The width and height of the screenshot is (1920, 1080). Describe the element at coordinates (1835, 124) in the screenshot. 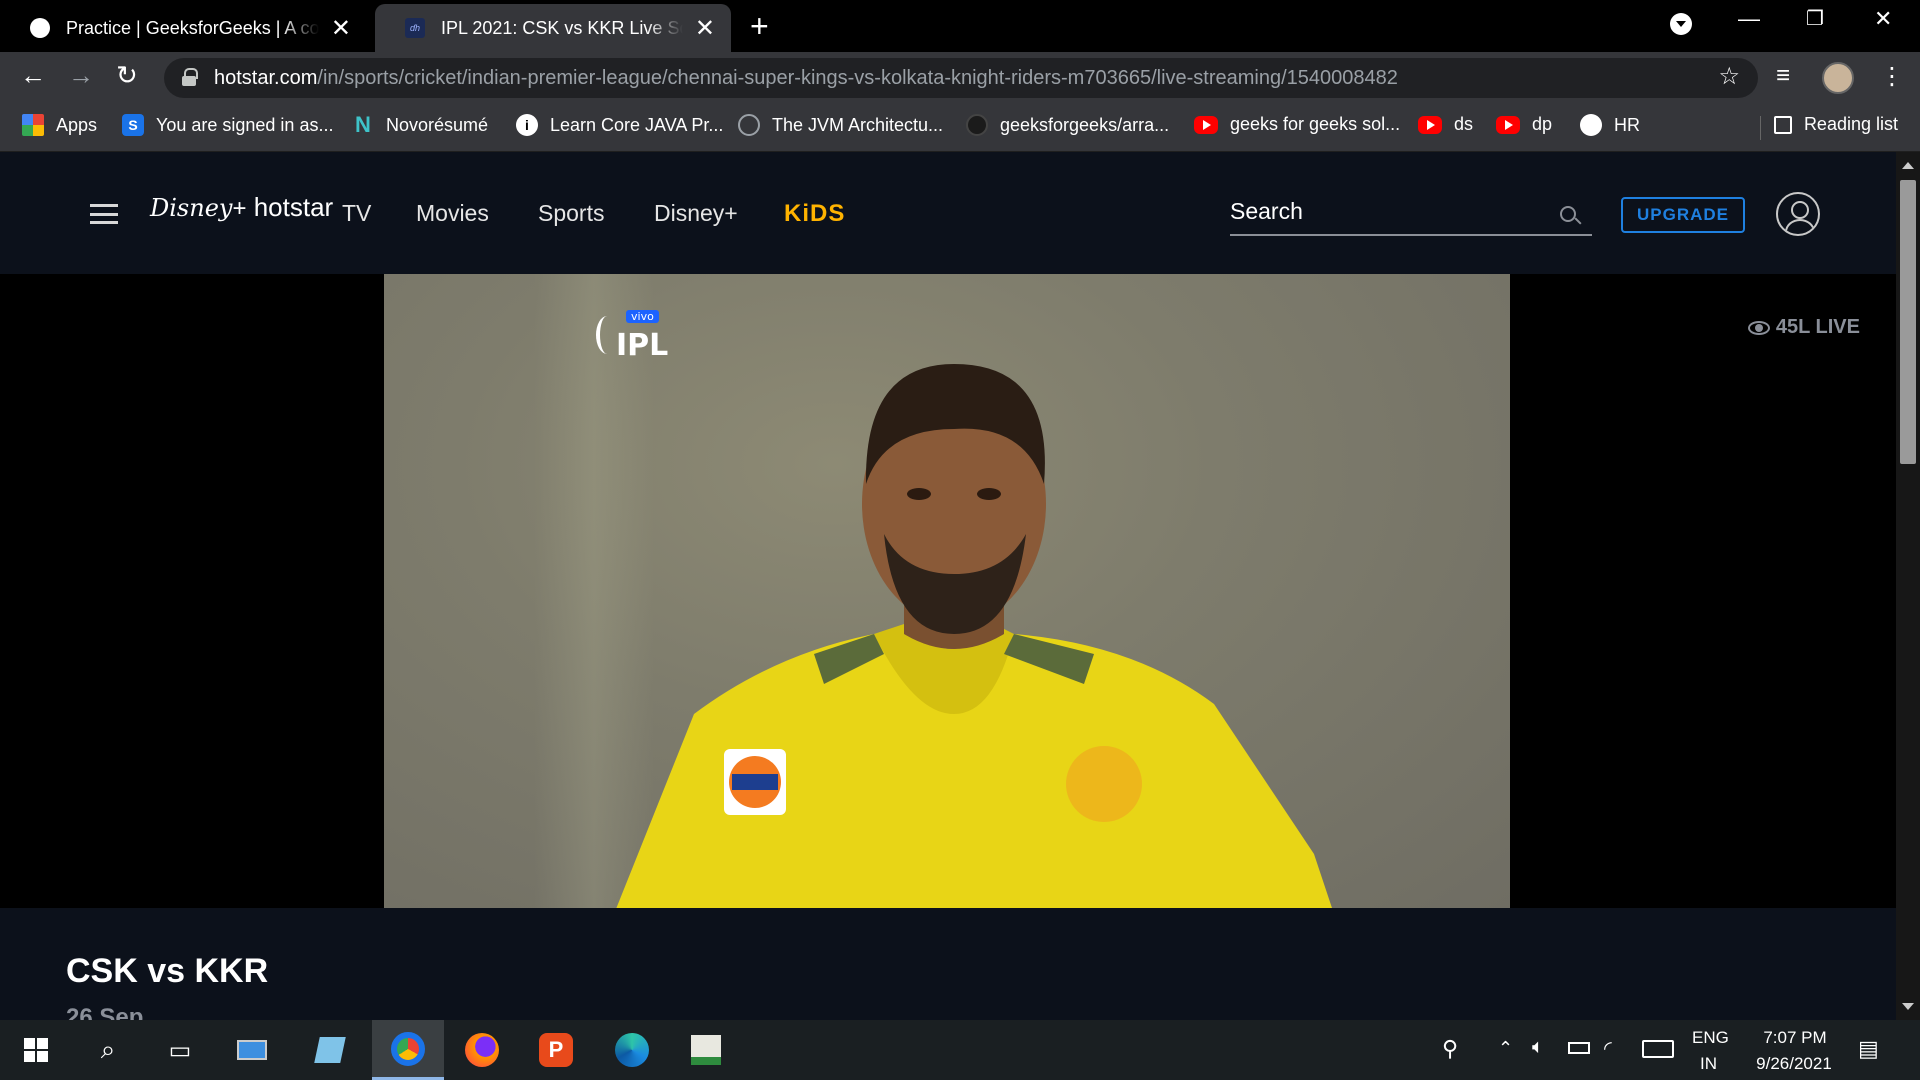

I see `reading-list-button: Reading list` at that location.